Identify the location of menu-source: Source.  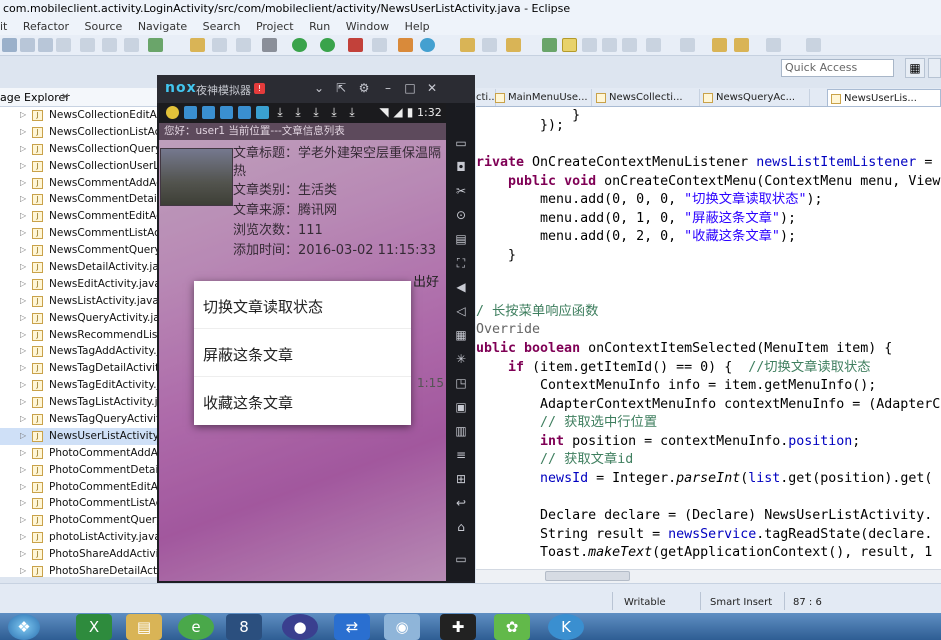
(104, 26).